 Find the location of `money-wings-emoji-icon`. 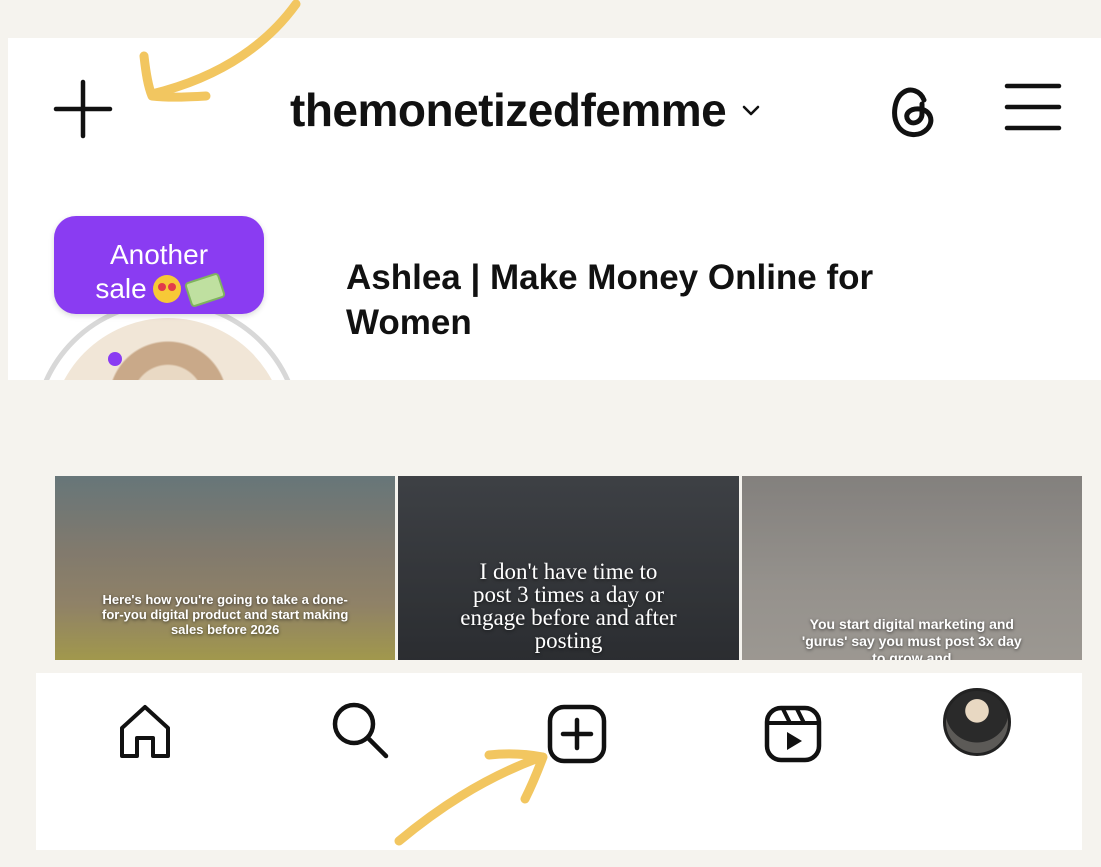

money-wings-emoji-icon is located at coordinates (204, 290).